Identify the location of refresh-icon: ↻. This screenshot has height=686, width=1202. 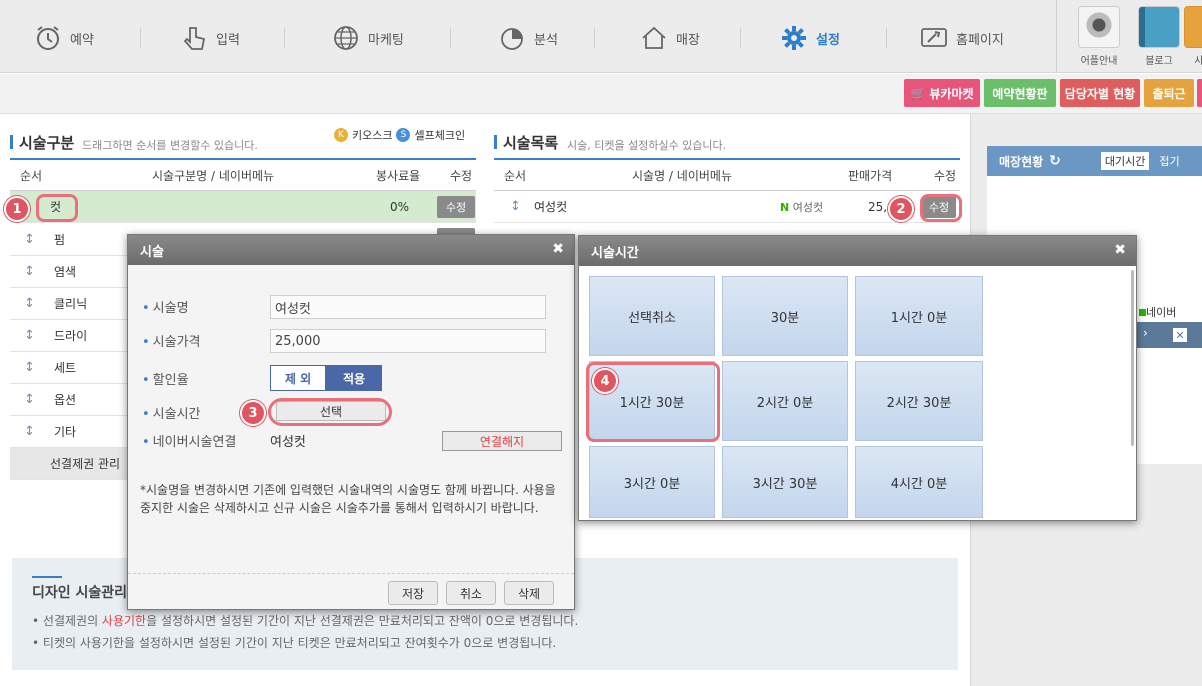
(1055, 161).